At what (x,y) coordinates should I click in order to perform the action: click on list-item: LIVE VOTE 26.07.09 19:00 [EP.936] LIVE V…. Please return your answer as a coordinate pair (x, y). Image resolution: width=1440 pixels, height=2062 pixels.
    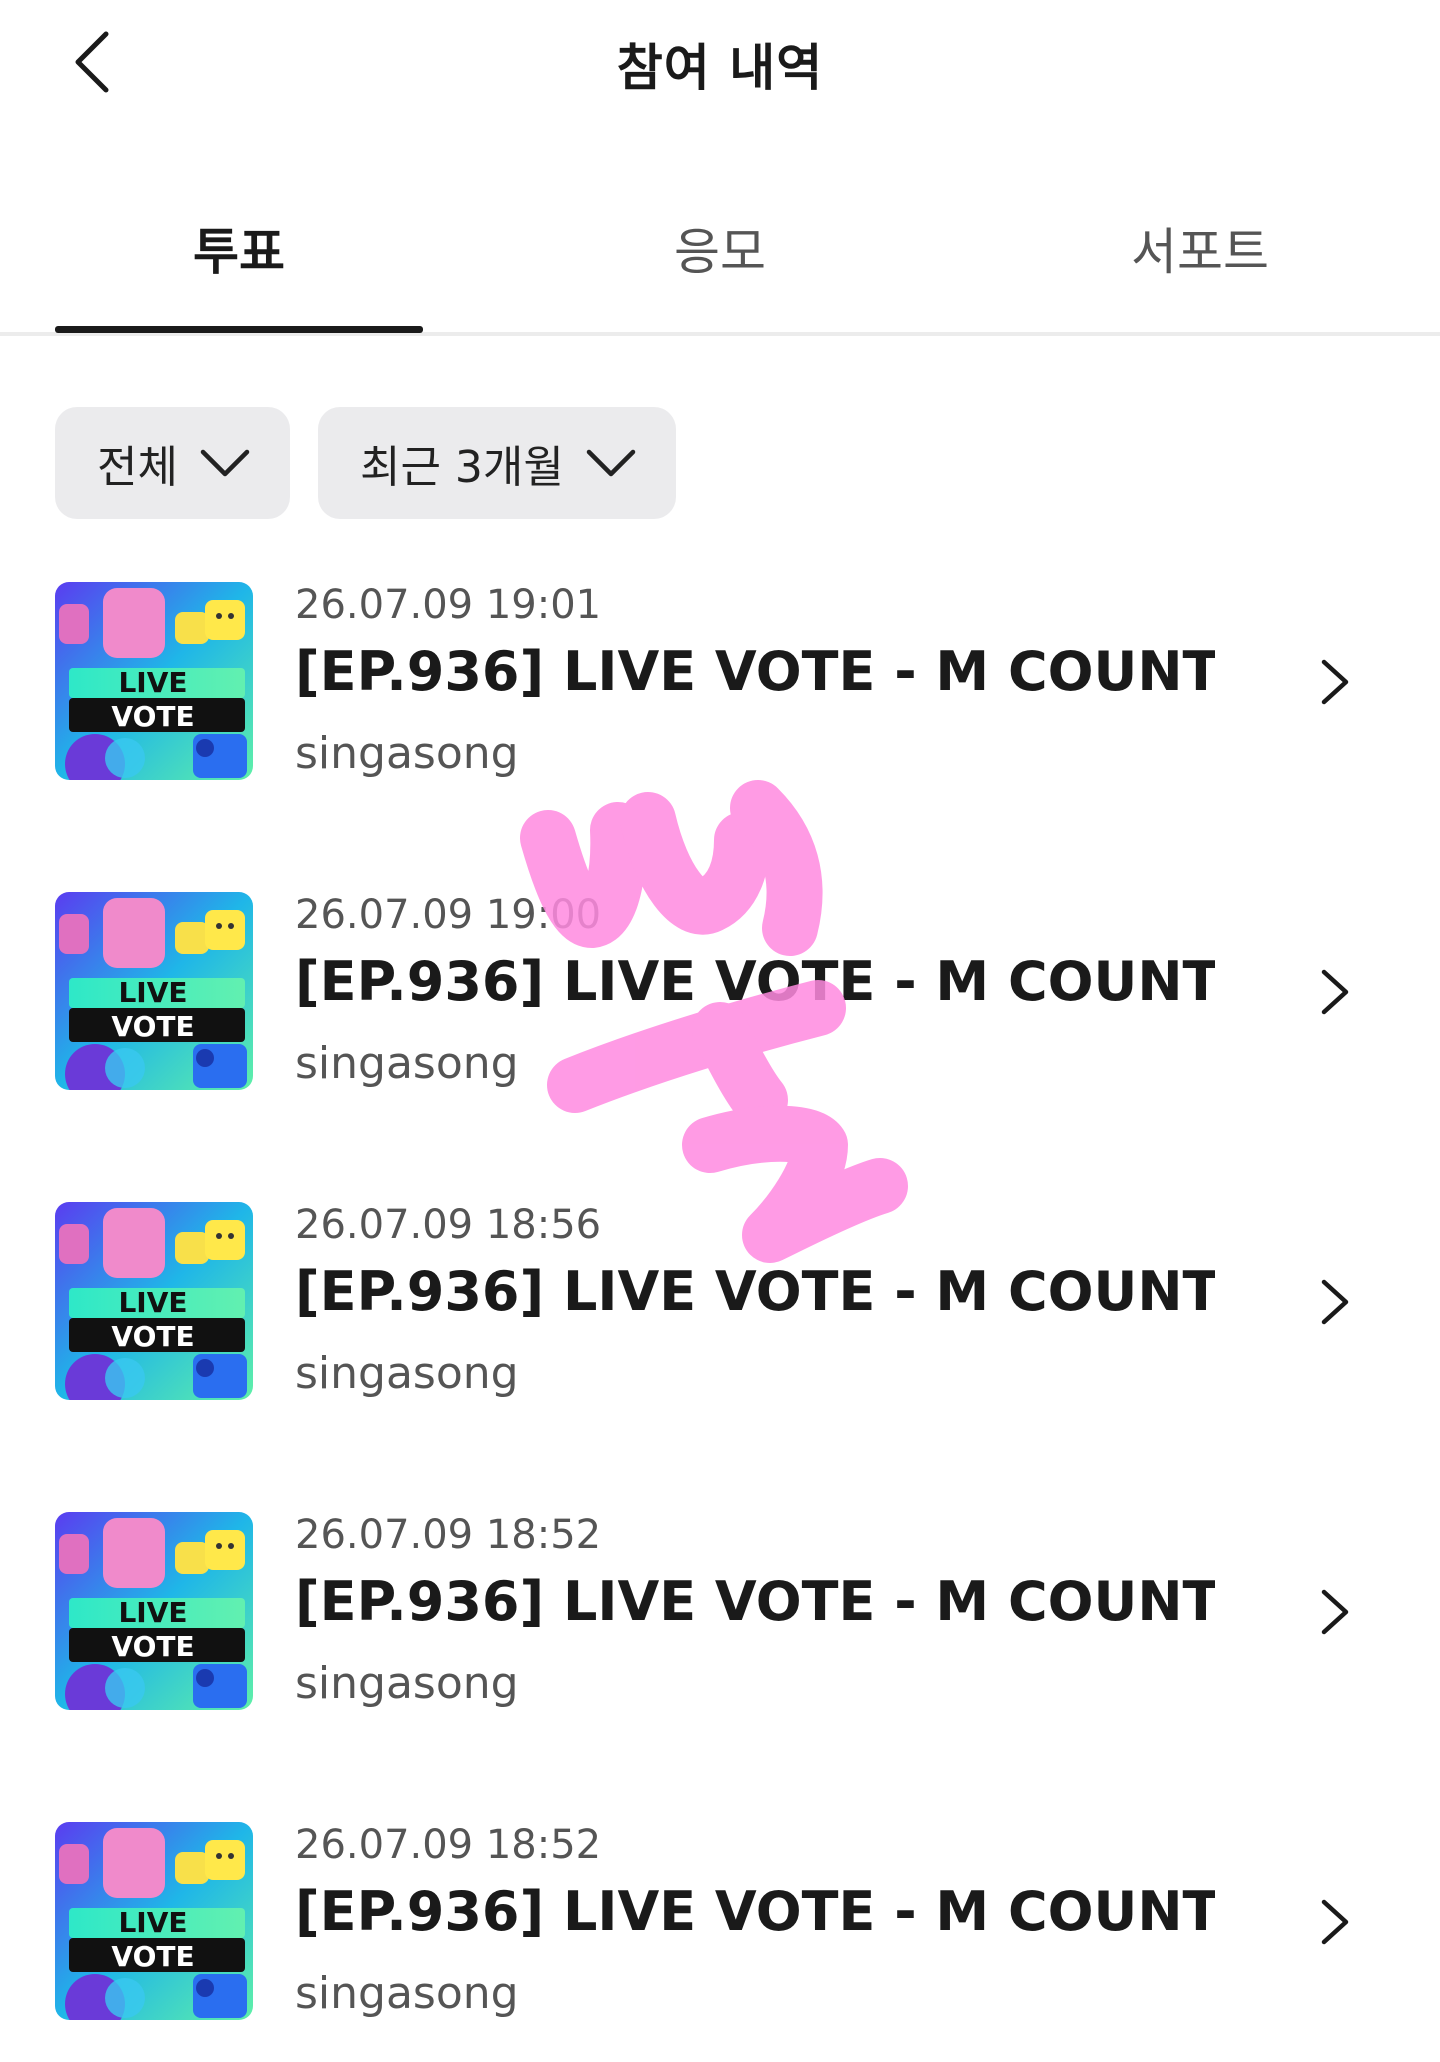
    Looking at the image, I should click on (720, 991).